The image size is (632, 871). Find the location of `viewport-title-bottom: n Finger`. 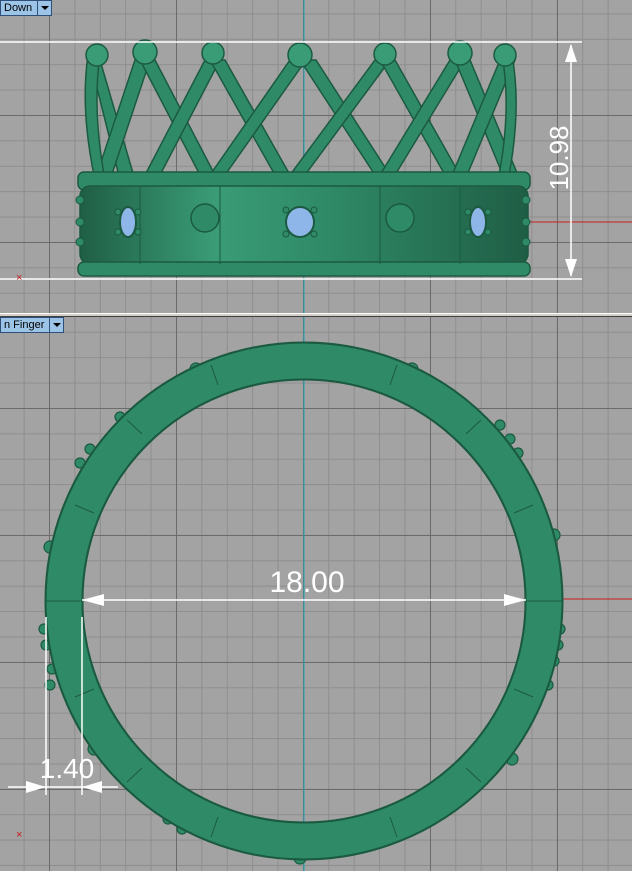

viewport-title-bottom: n Finger is located at coordinates (32, 325).